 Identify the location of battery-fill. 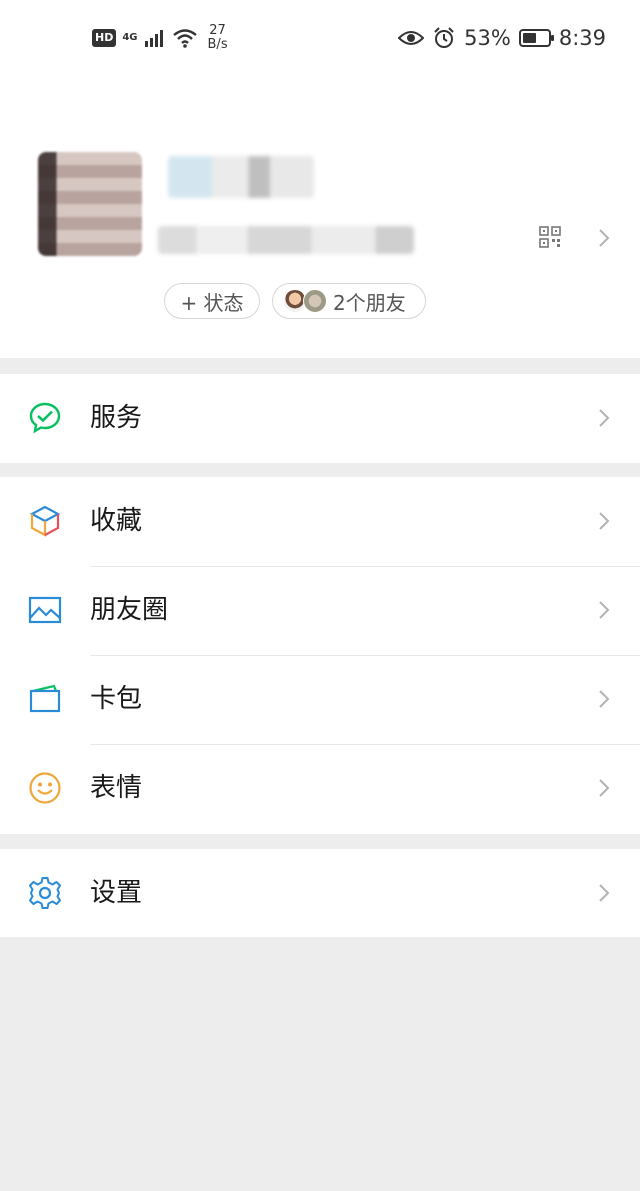
(529, 38).